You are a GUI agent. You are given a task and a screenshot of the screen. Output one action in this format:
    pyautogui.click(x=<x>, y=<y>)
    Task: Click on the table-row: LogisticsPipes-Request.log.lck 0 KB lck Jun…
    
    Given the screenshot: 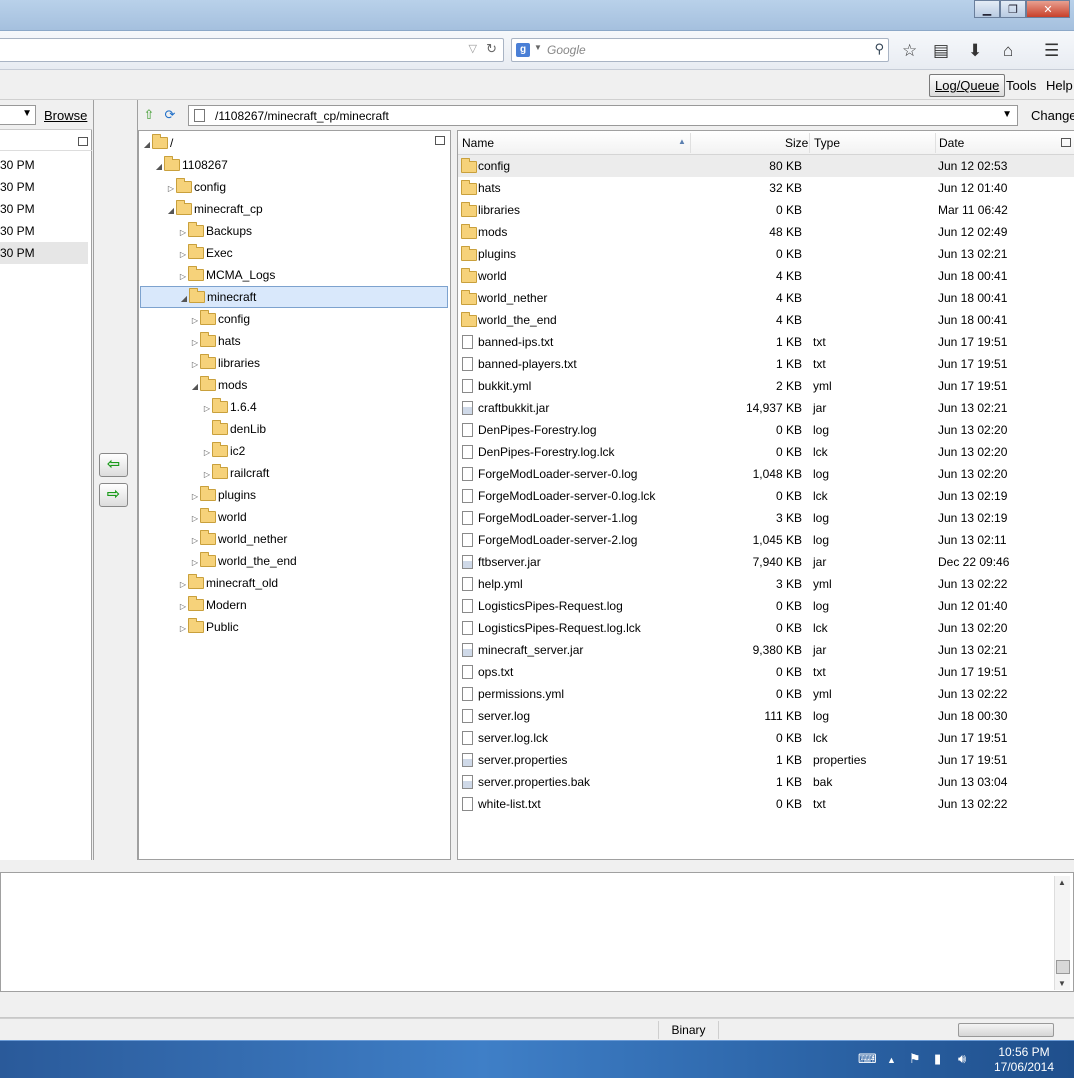 What is the action you would take?
    pyautogui.click(x=766, y=628)
    